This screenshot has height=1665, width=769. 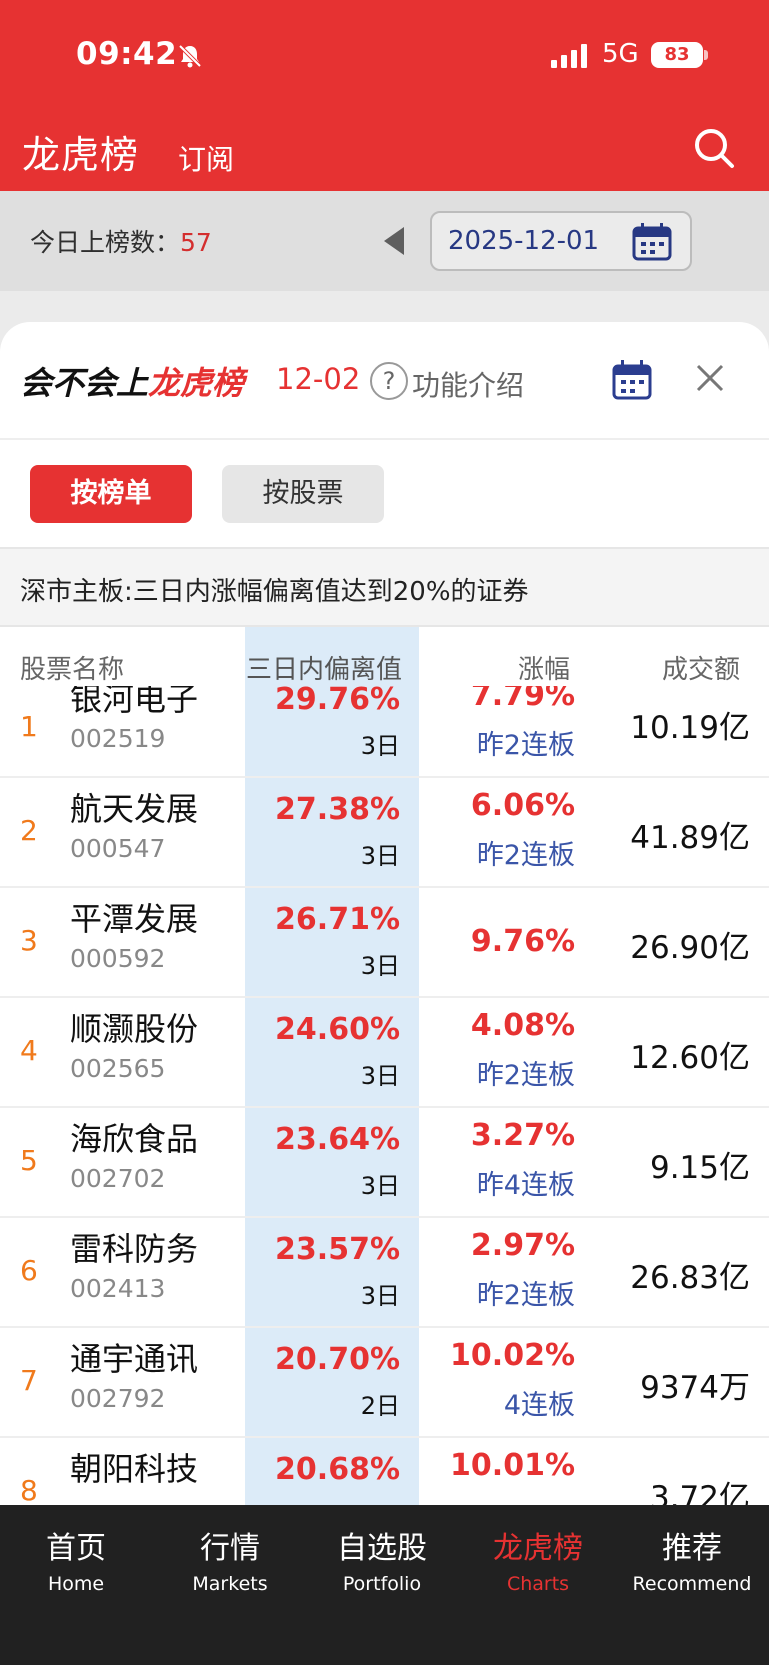 I want to click on status-time: 09:42, so click(x=127, y=54).